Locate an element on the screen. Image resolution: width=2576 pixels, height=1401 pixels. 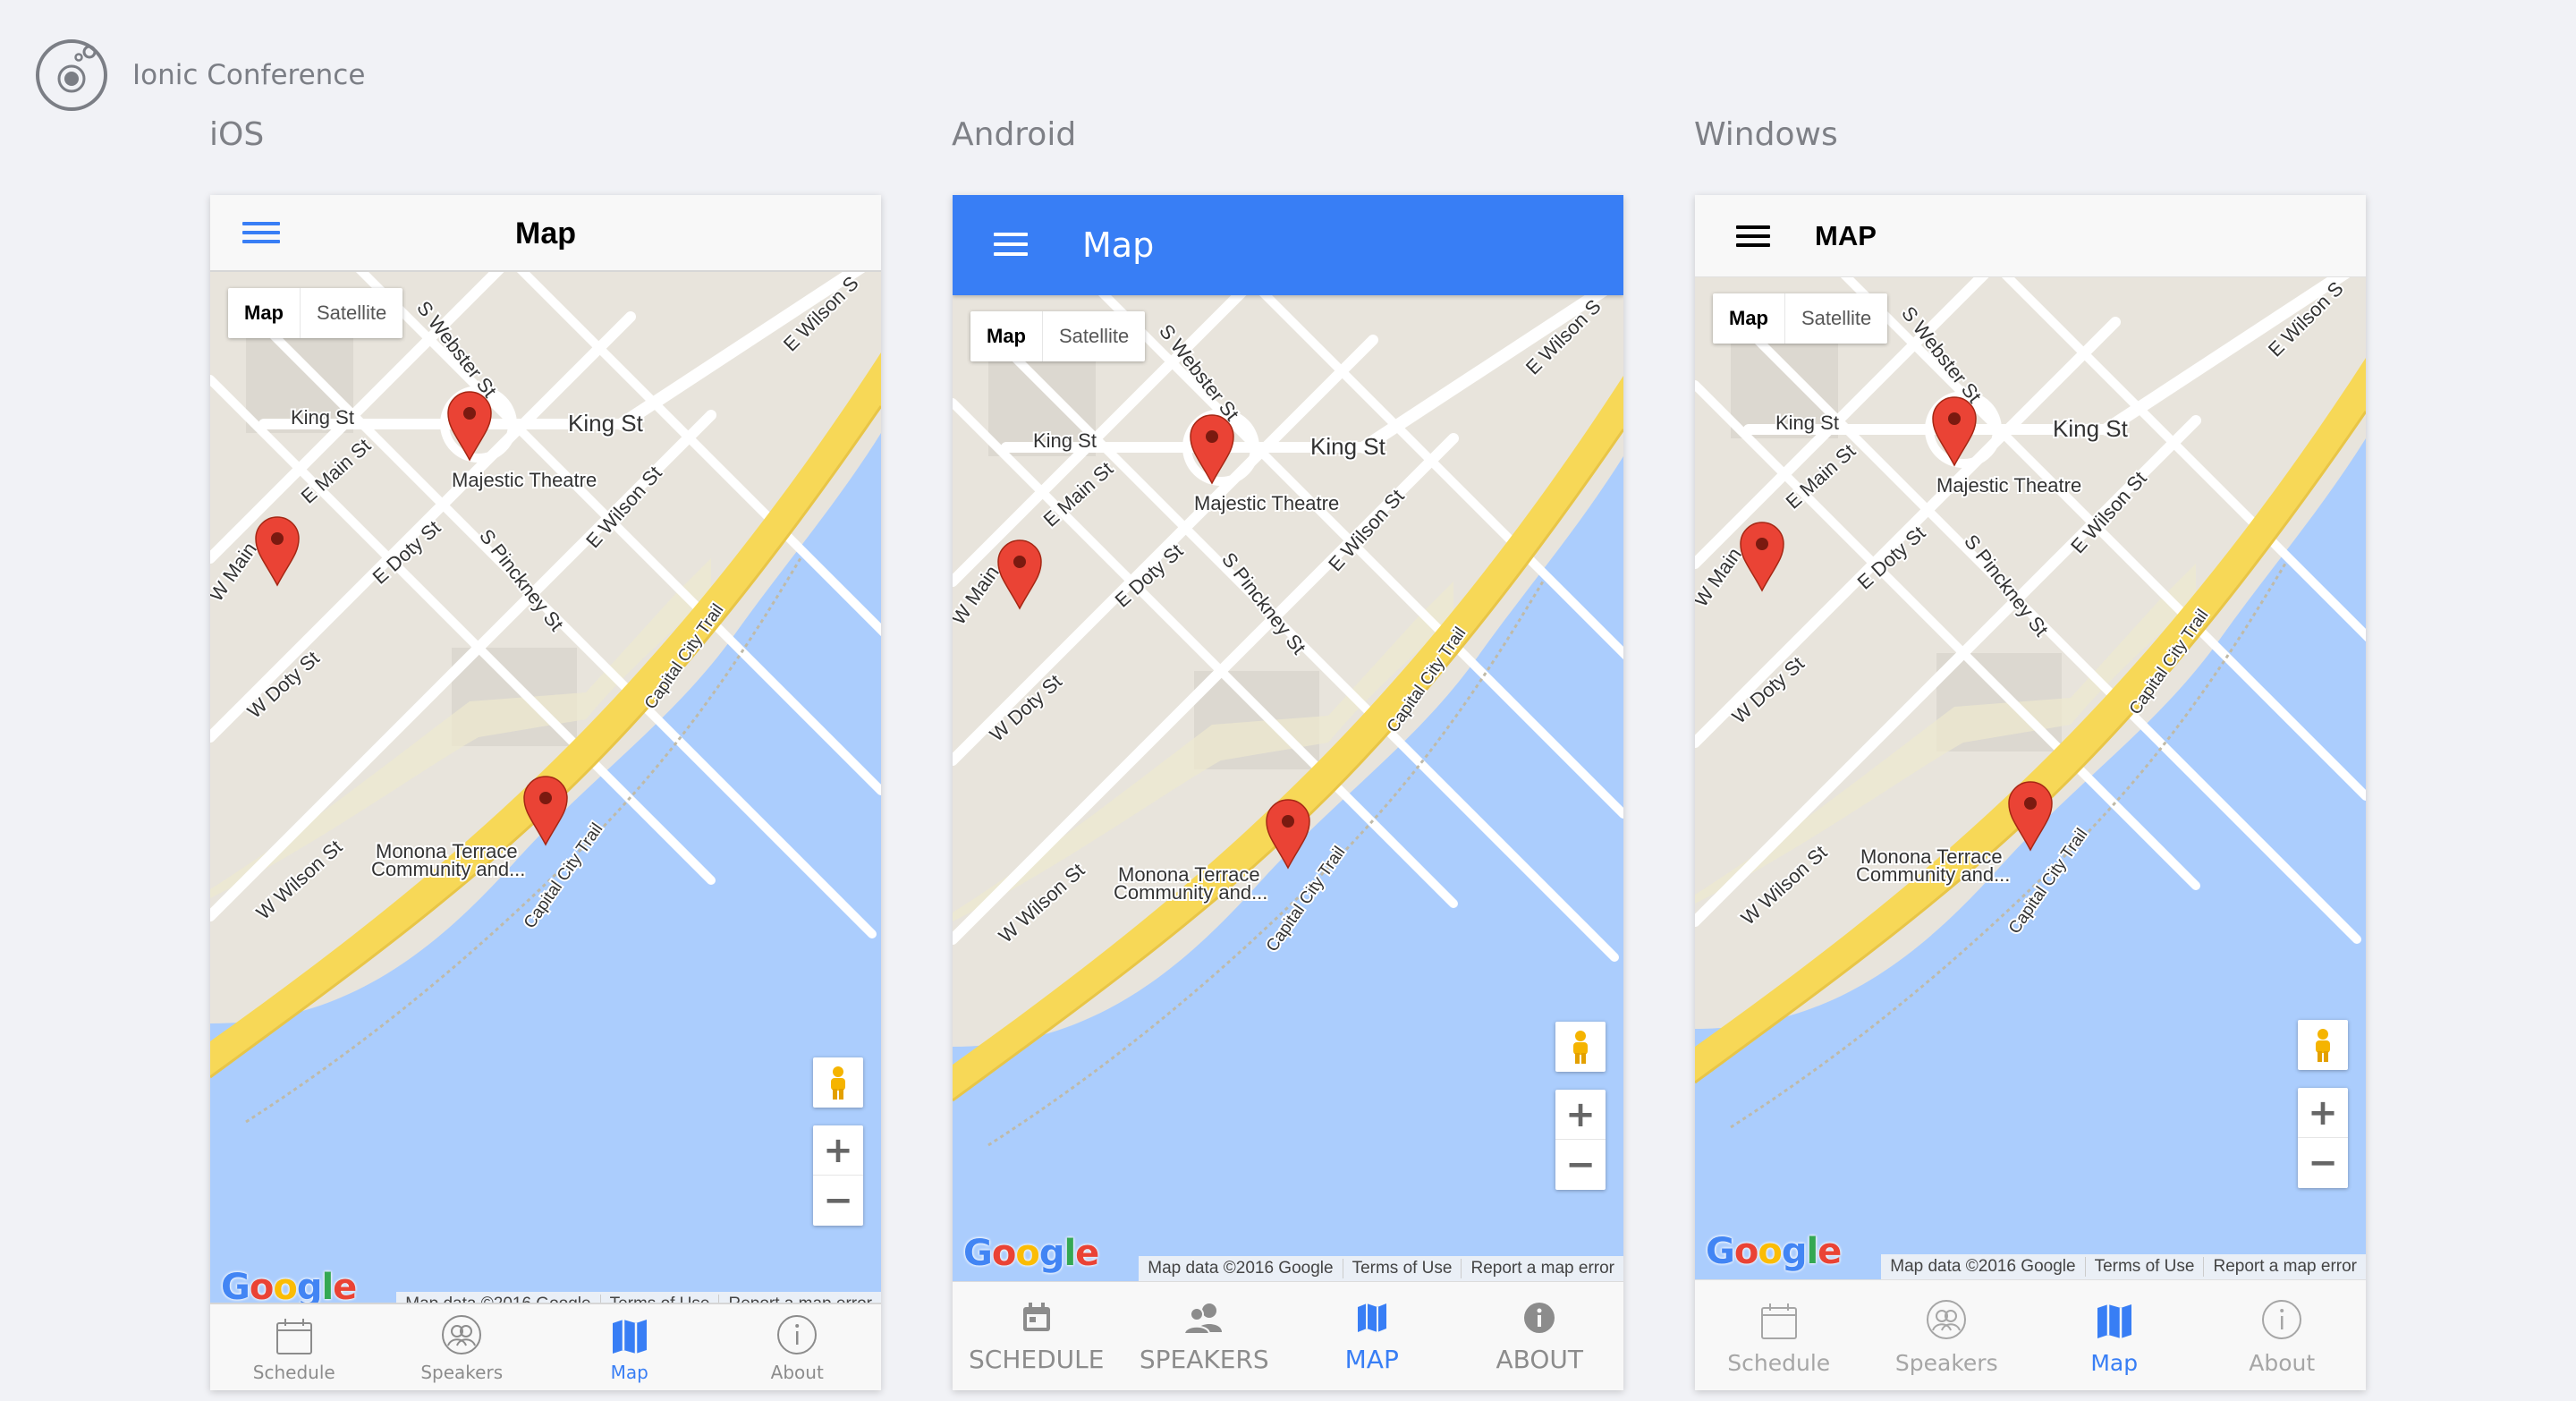
tab-bar: SCHEDULE SPEAKERS MAP ABOUT is located at coordinates (1288, 1335).